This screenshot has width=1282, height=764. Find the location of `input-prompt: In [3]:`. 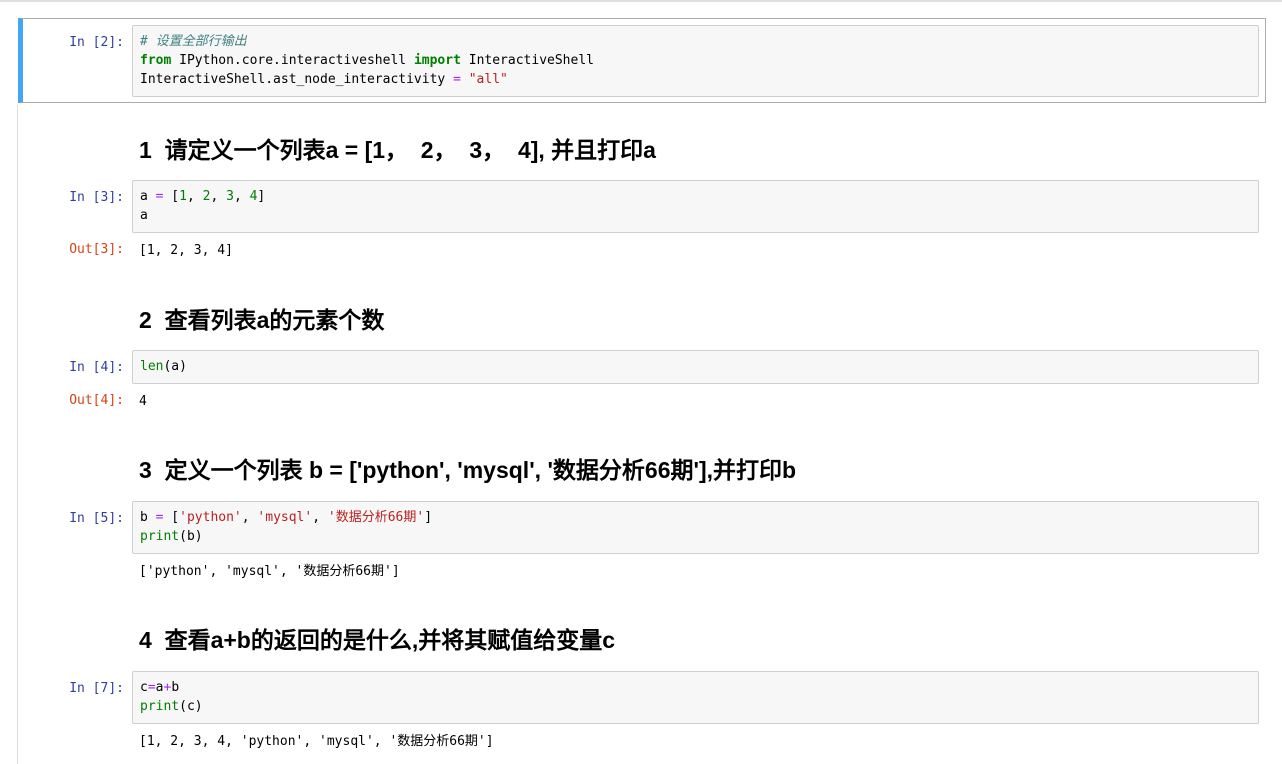

input-prompt: In [3]: is located at coordinates (96, 197).